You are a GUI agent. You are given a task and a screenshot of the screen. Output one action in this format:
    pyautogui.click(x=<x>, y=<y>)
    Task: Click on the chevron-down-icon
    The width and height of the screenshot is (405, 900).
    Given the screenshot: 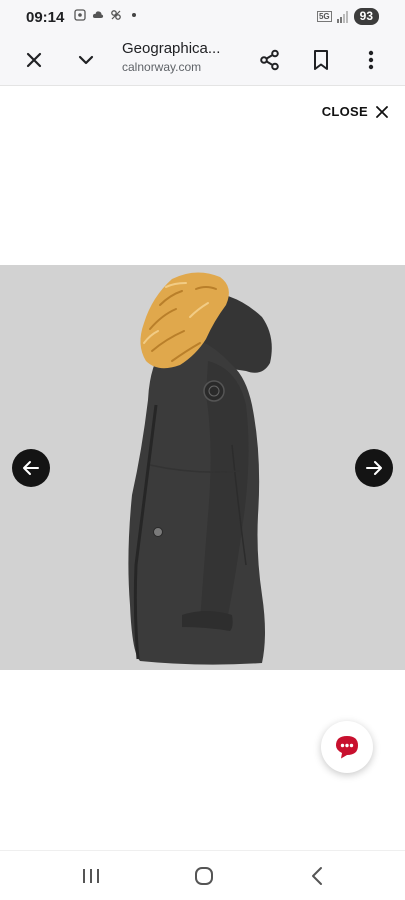 What is the action you would take?
    pyautogui.click(x=86, y=60)
    